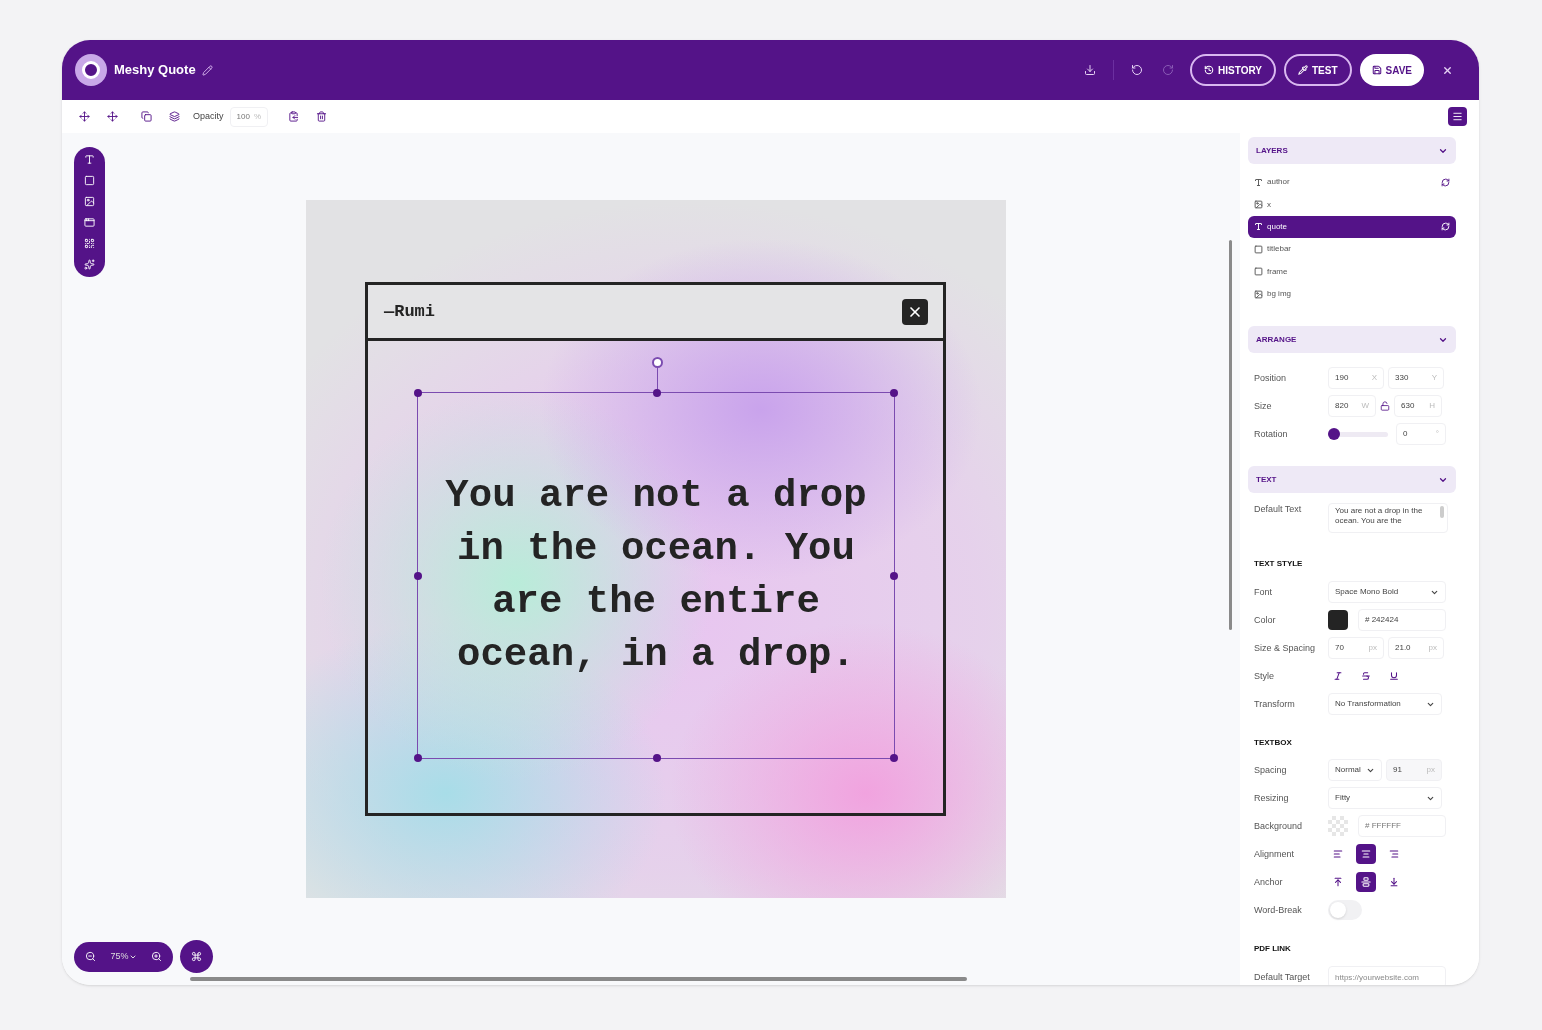 The image size is (1542, 1030). Describe the element at coordinates (1338, 676) in the screenshot. I see `italic-icon` at that location.